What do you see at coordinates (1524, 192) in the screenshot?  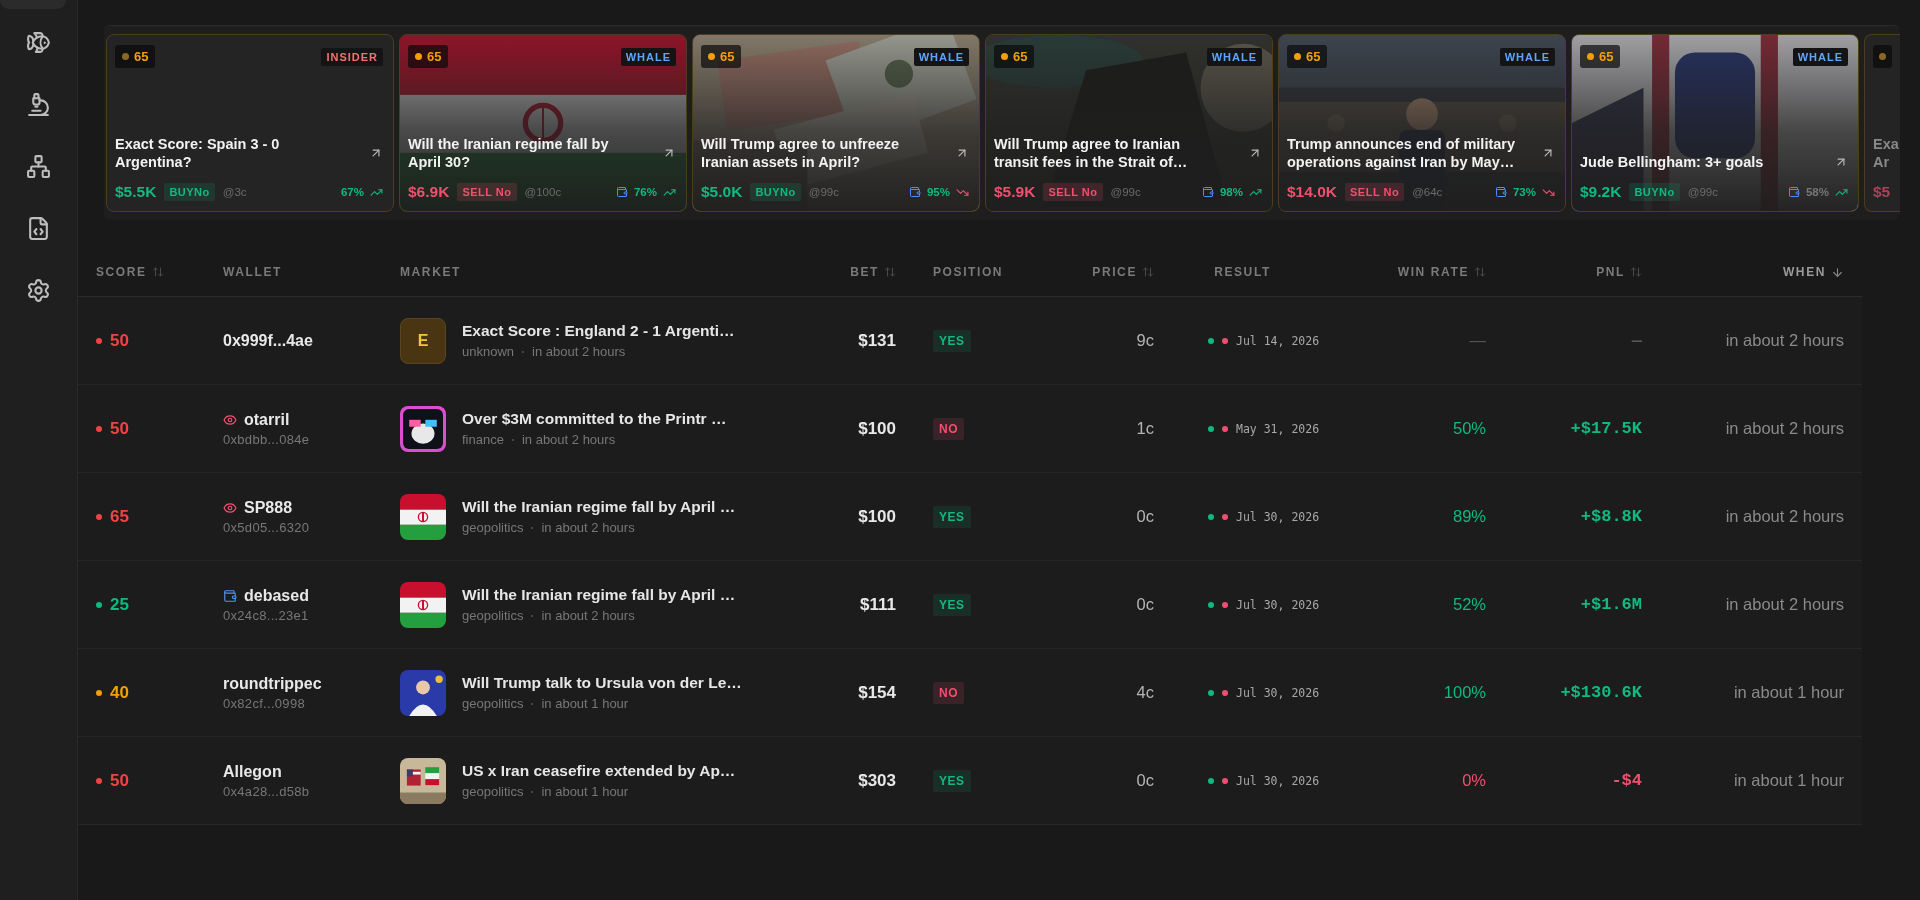 I see `win-percent: 73%` at bounding box center [1524, 192].